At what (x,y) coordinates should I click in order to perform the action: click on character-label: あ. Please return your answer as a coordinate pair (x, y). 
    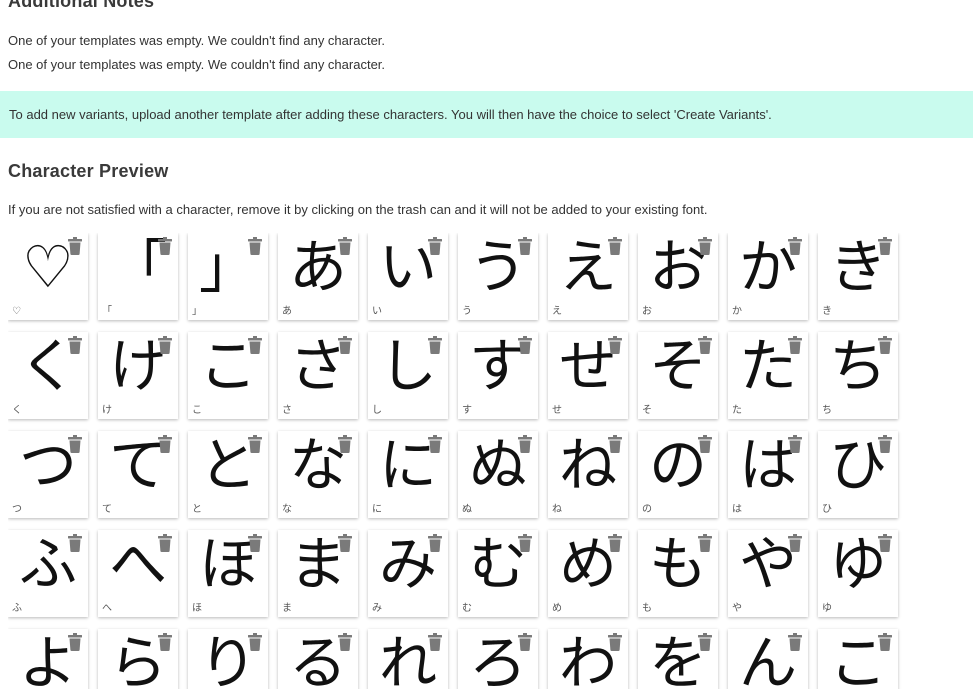
    Looking at the image, I should click on (287, 311).